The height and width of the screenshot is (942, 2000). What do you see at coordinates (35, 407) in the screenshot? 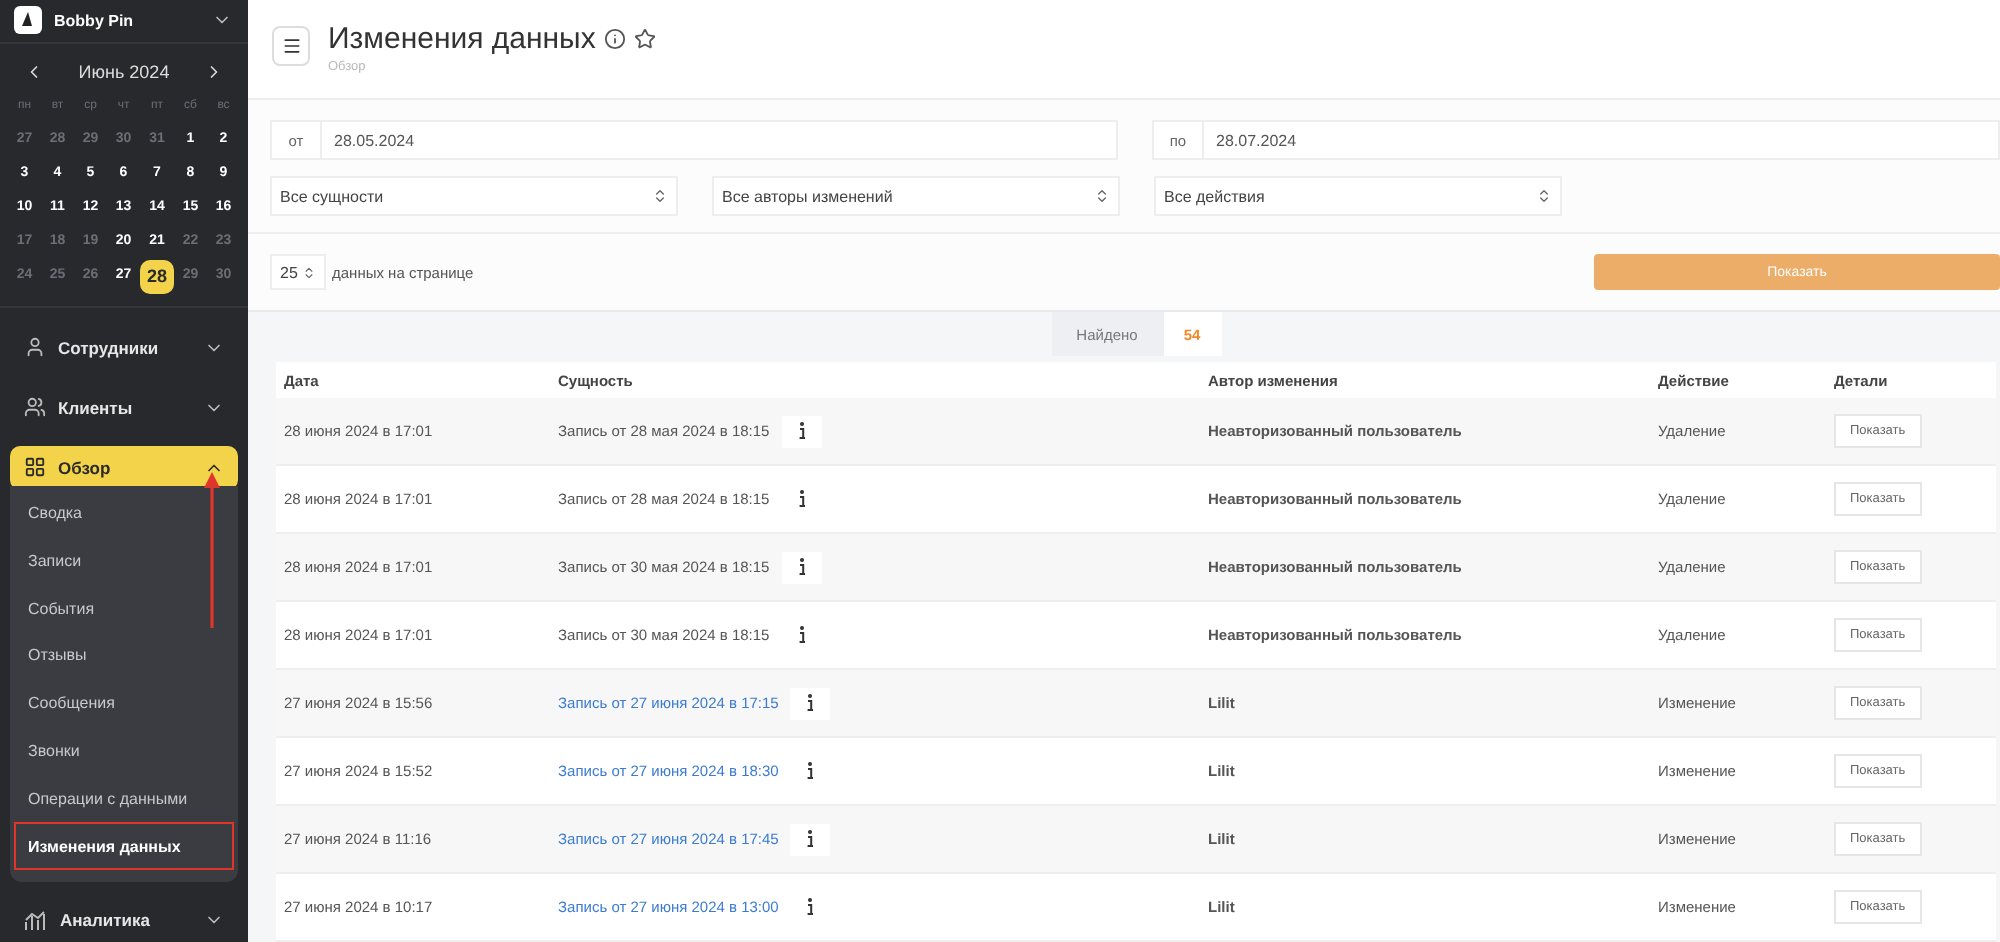
I see `users-icon` at bounding box center [35, 407].